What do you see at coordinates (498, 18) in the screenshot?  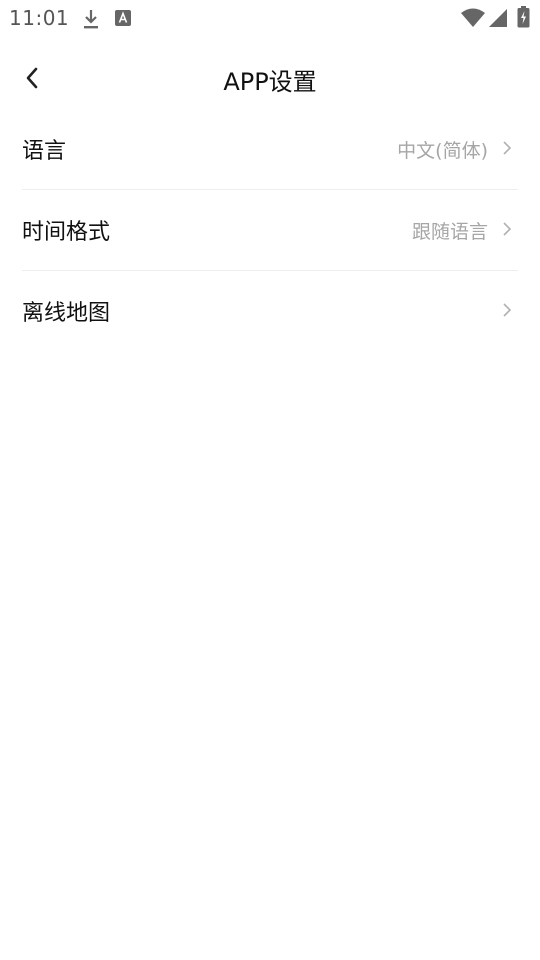 I see `signal-icon` at bounding box center [498, 18].